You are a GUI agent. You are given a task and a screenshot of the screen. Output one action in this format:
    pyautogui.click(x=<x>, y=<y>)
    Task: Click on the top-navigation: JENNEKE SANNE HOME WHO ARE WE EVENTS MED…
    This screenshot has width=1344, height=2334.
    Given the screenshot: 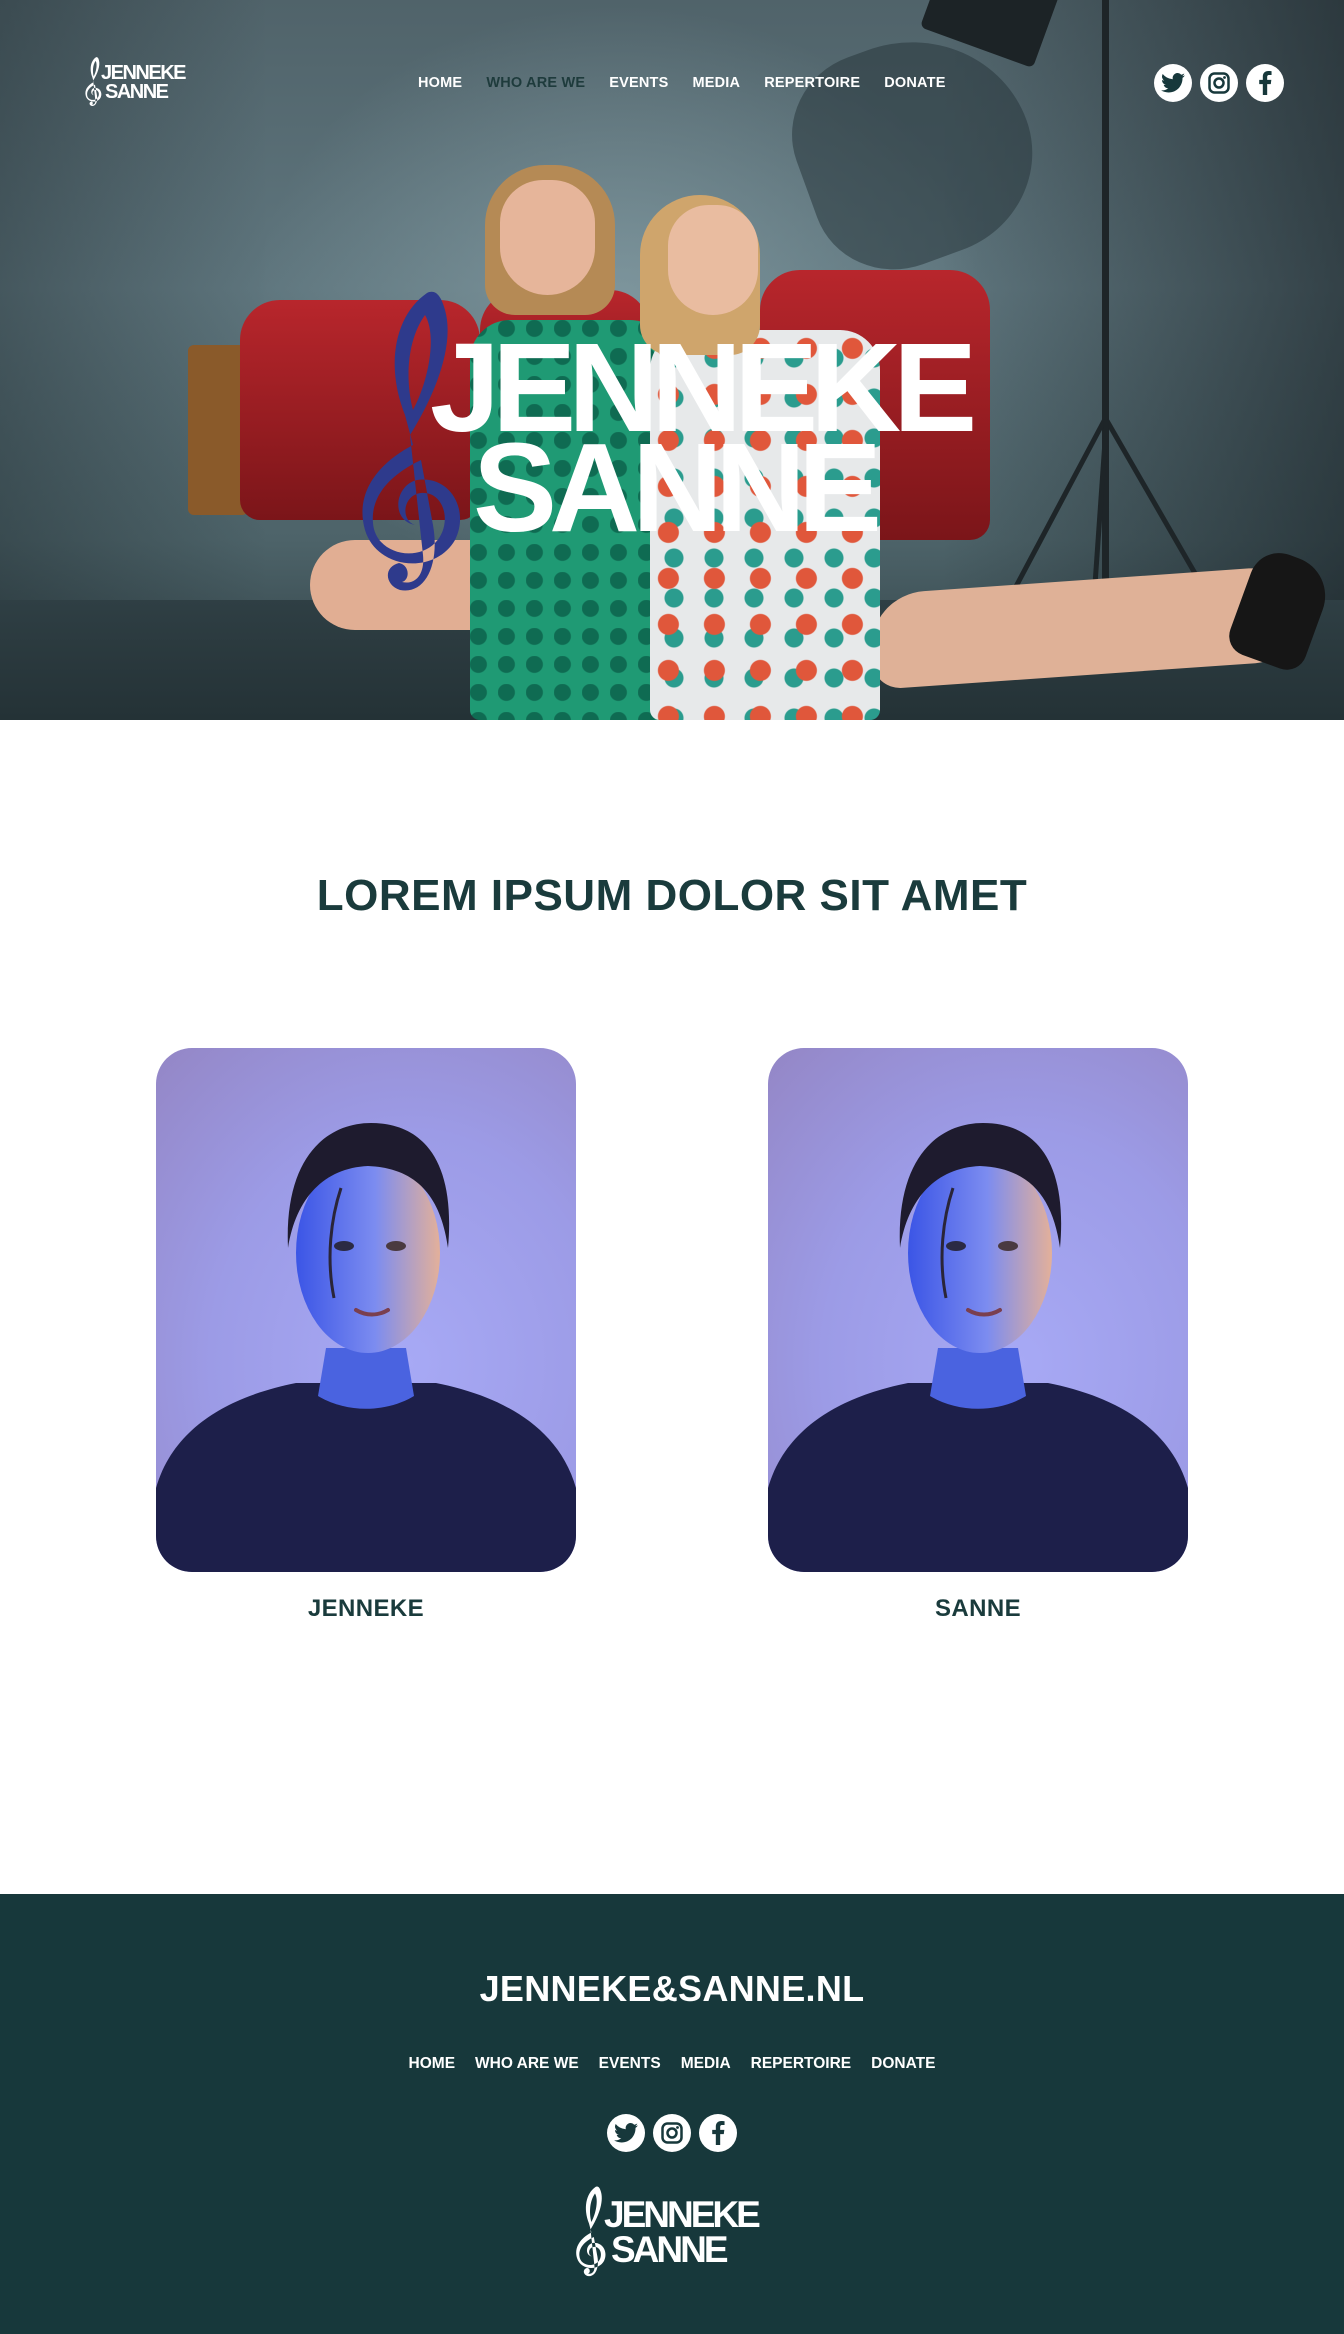 What is the action you would take?
    pyautogui.click(x=672, y=85)
    